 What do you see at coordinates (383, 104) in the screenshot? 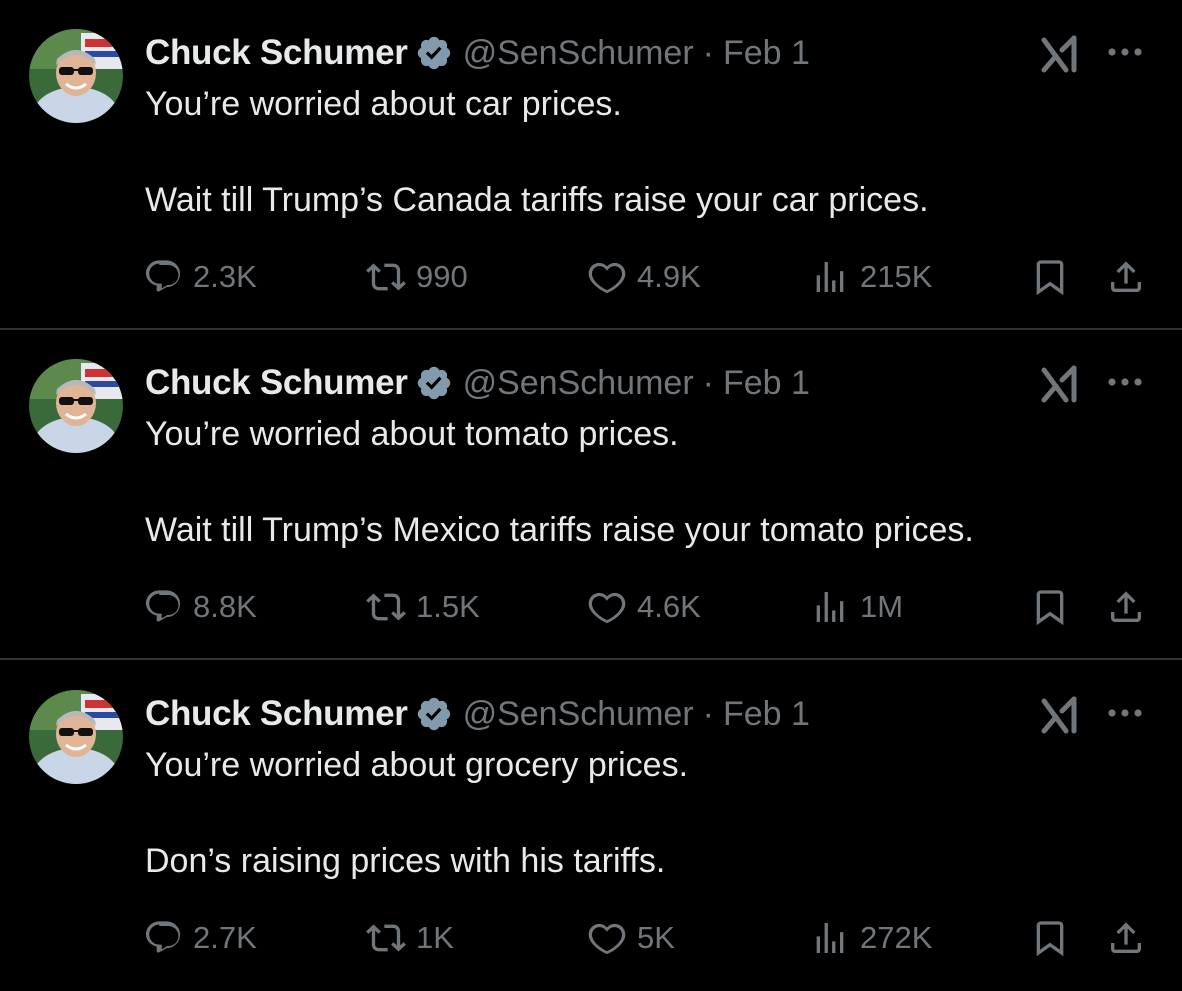
I see `tweet-text-line: You’re worried about car prices.` at bounding box center [383, 104].